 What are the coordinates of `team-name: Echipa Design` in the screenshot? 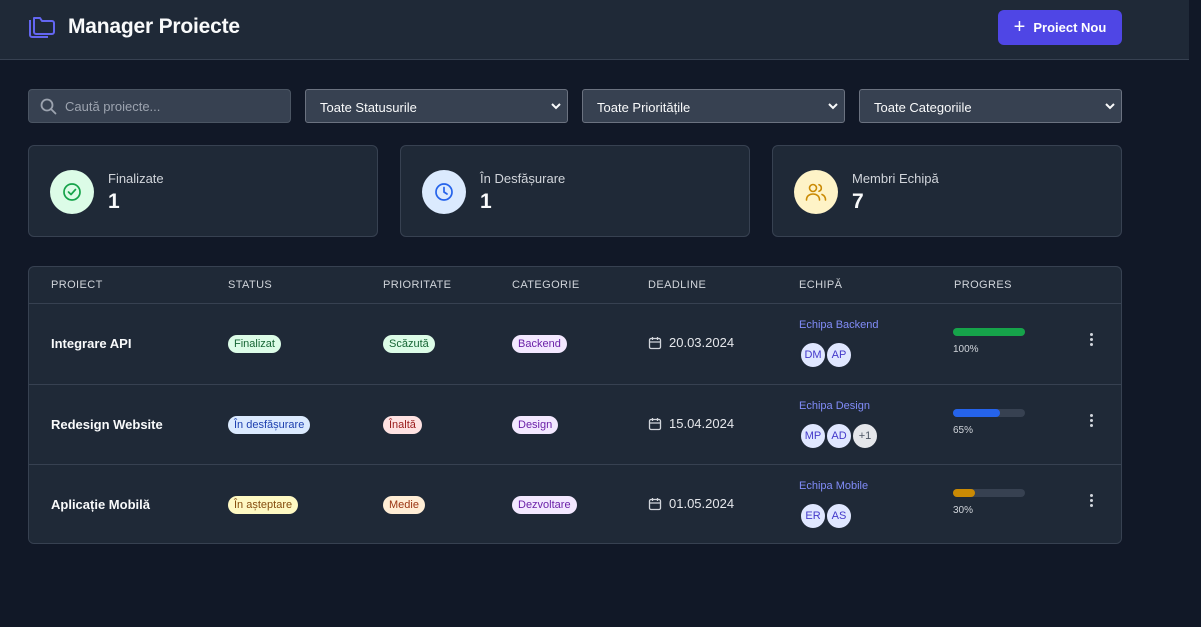 It's located at (834, 406).